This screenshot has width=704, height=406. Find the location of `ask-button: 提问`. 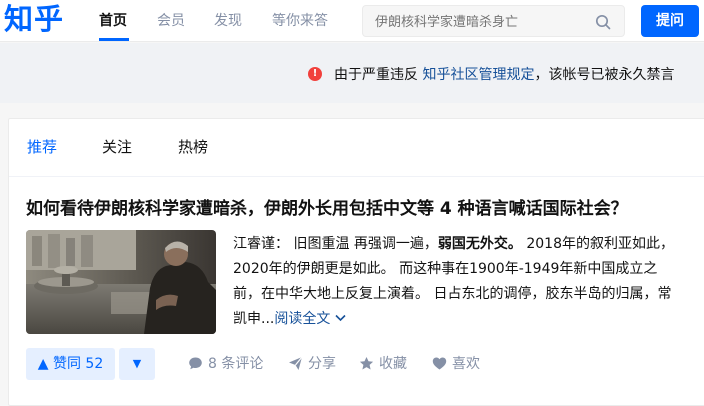

ask-button: 提问 is located at coordinates (670, 21).